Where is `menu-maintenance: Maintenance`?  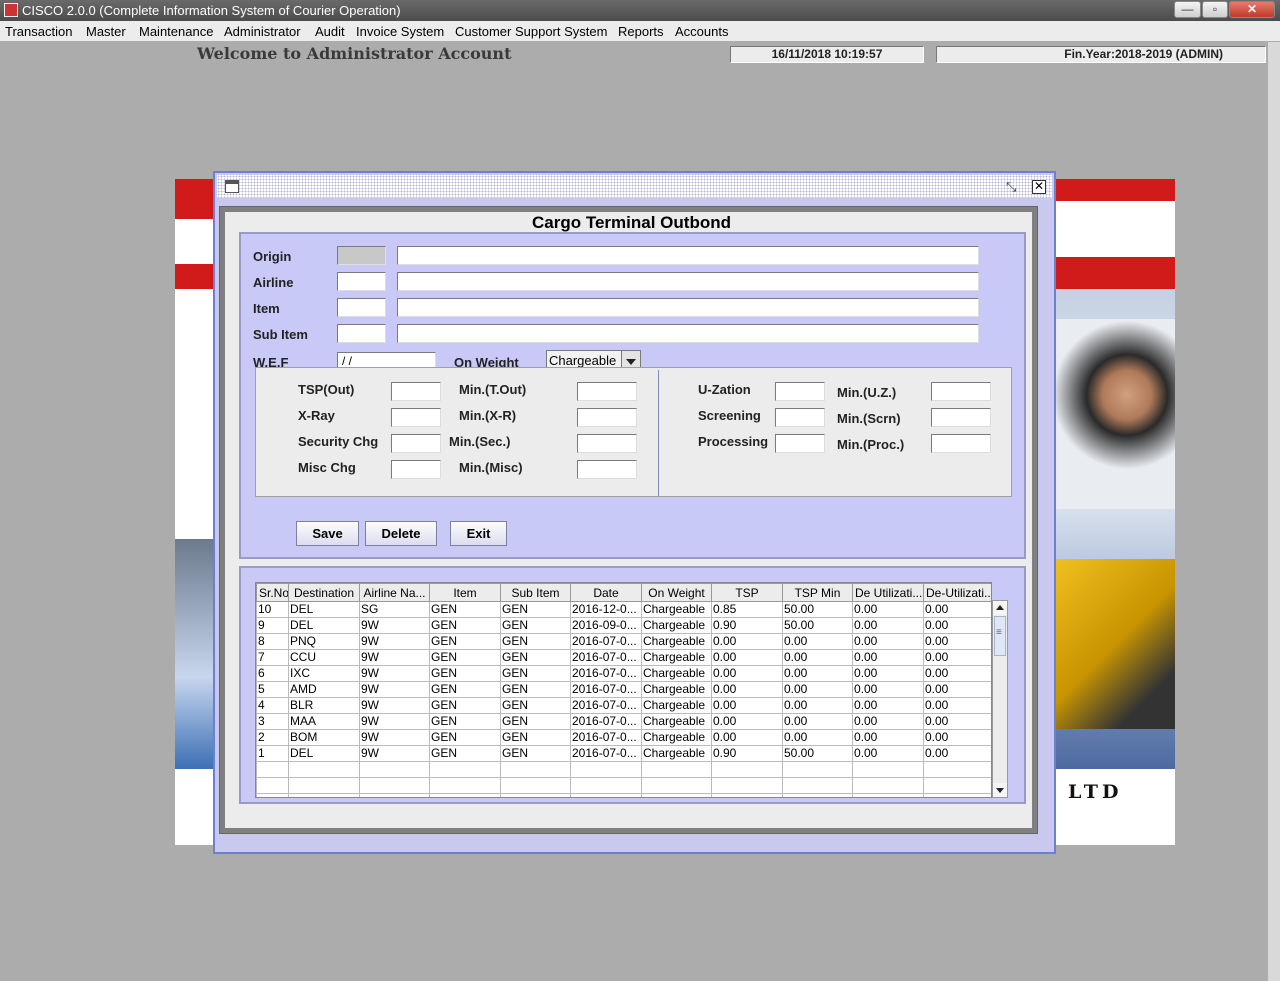
menu-maintenance: Maintenance is located at coordinates (176, 31).